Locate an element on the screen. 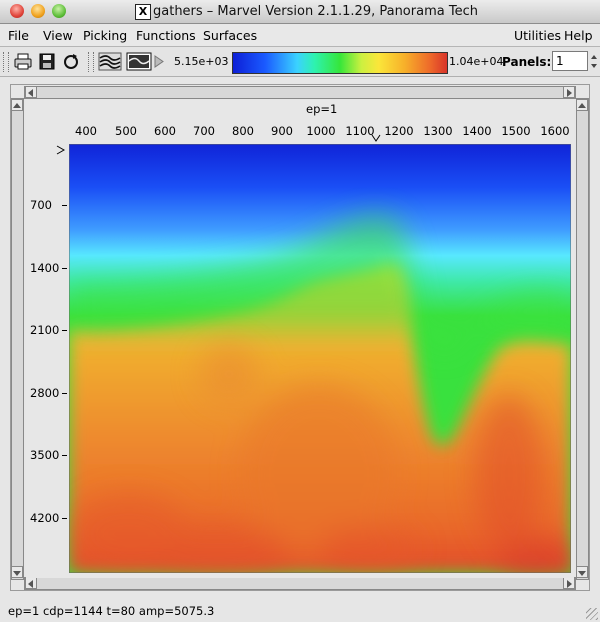  x-tick-label: 700 is located at coordinates (204, 131).